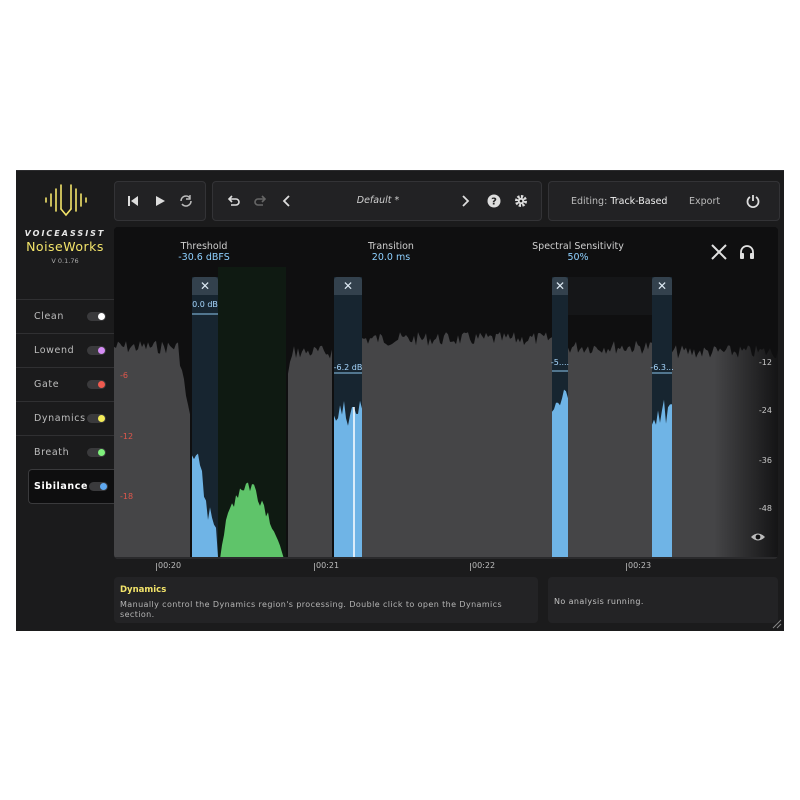 The height and width of the screenshot is (800, 800). Describe the element at coordinates (65, 246) in the screenshot. I see `brand-product: NoiseWorks` at that location.